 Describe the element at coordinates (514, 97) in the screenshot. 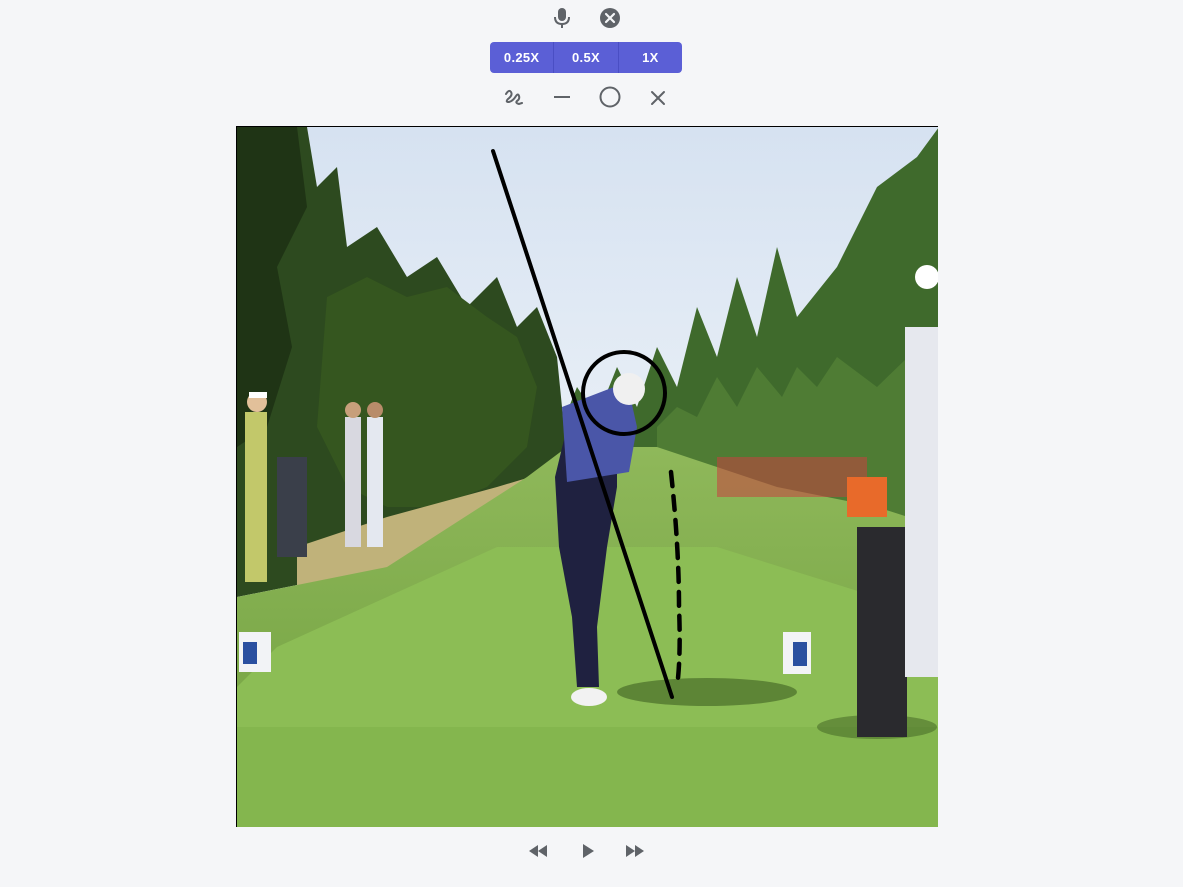

I see `freehand-draw-icon` at that location.